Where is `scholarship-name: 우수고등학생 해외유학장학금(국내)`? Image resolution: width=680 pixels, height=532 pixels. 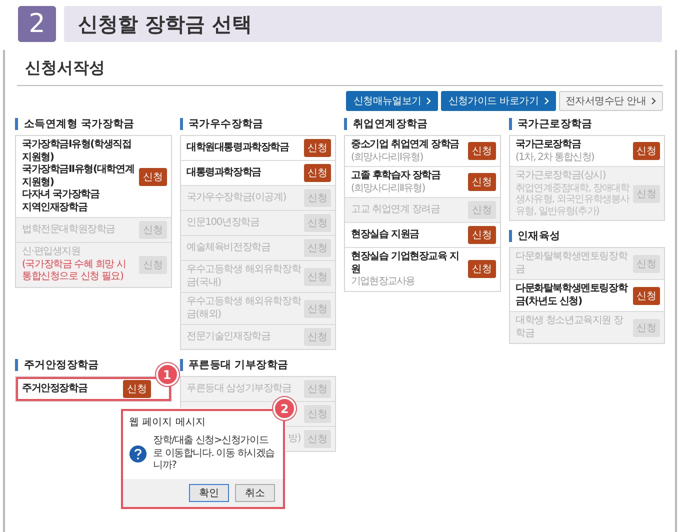 scholarship-name: 우수고등학생 해외유학장학금(국내) is located at coordinates (243, 276).